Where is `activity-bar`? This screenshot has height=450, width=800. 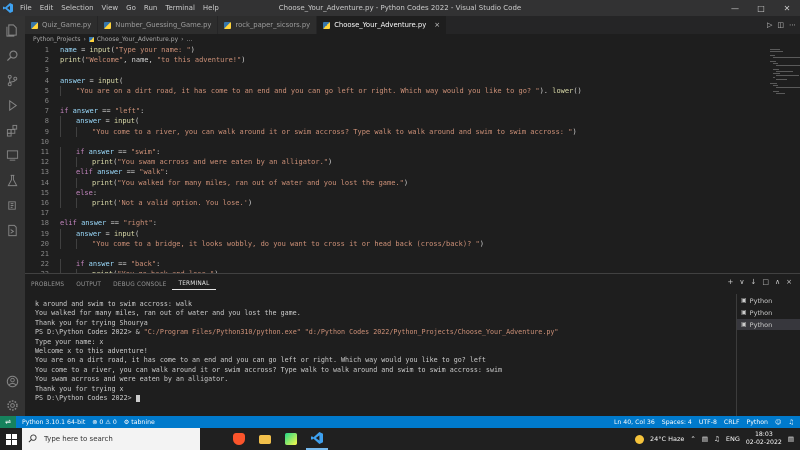 activity-bar is located at coordinates (12, 216).